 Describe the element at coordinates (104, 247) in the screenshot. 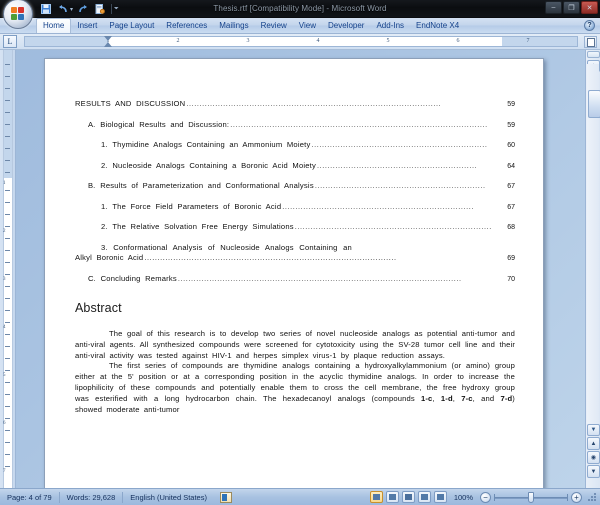

I see `toc-entry-marker: 3.` at that location.